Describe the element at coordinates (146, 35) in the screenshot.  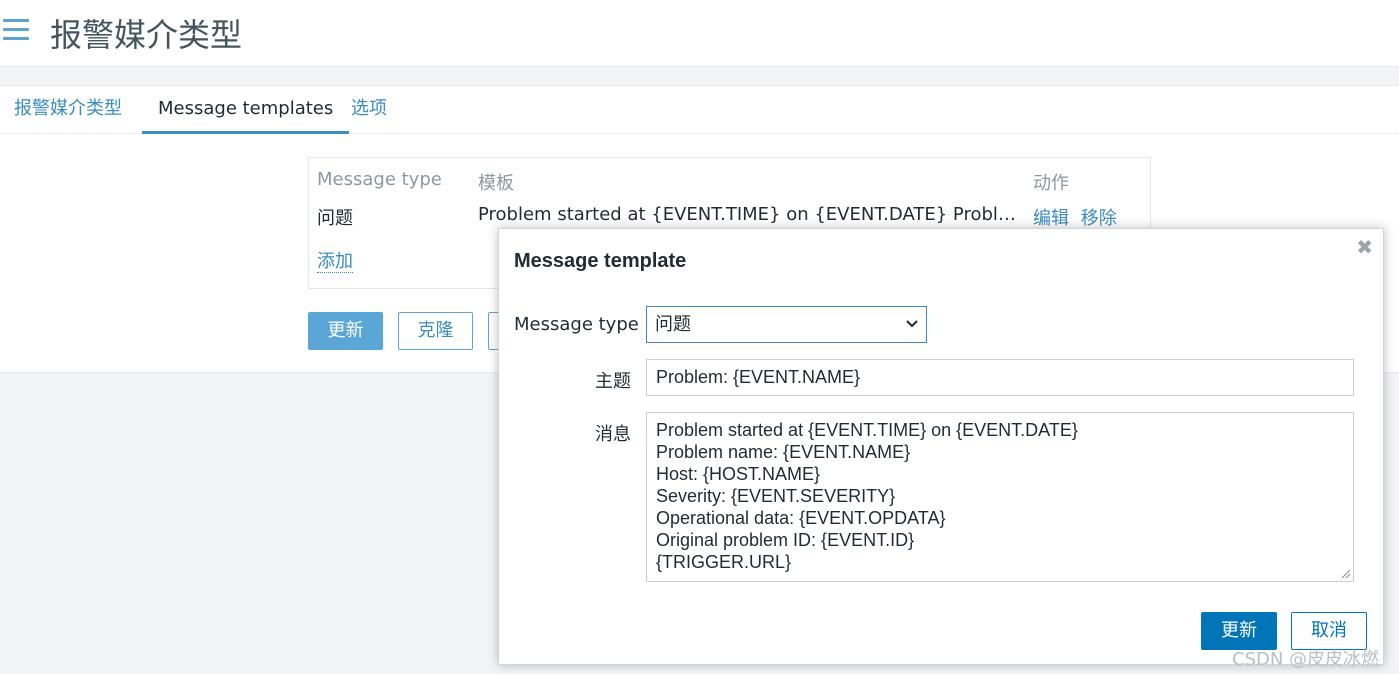
I see `page-title: 报警媒介类型` at that location.